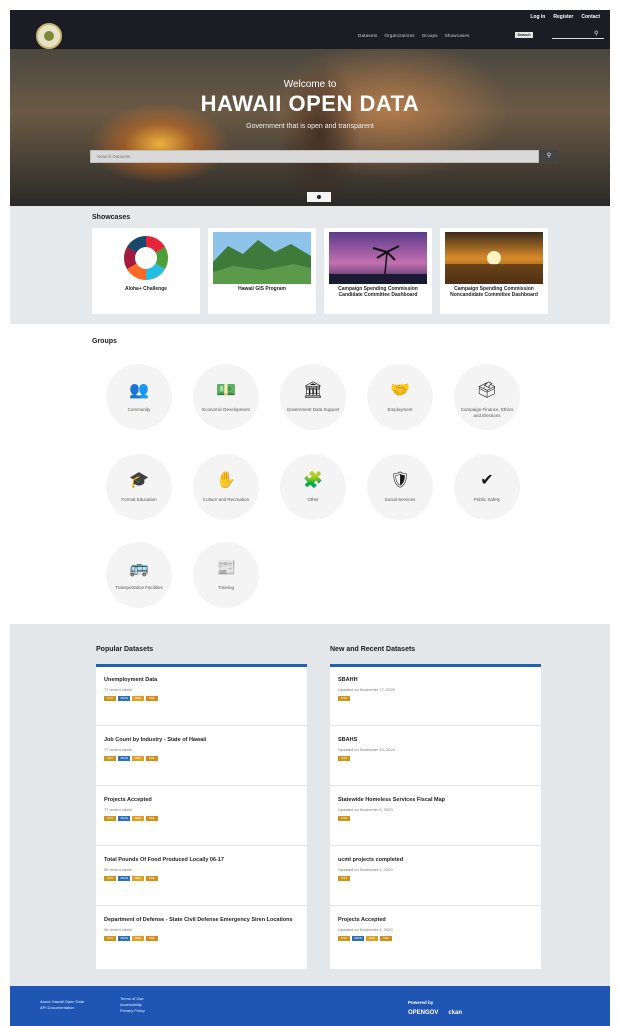 The height and width of the screenshot is (1026, 618). What do you see at coordinates (436, 800) in the screenshot?
I see `dataset-title: Statewide Homeless Services Fiscal Map` at bounding box center [436, 800].